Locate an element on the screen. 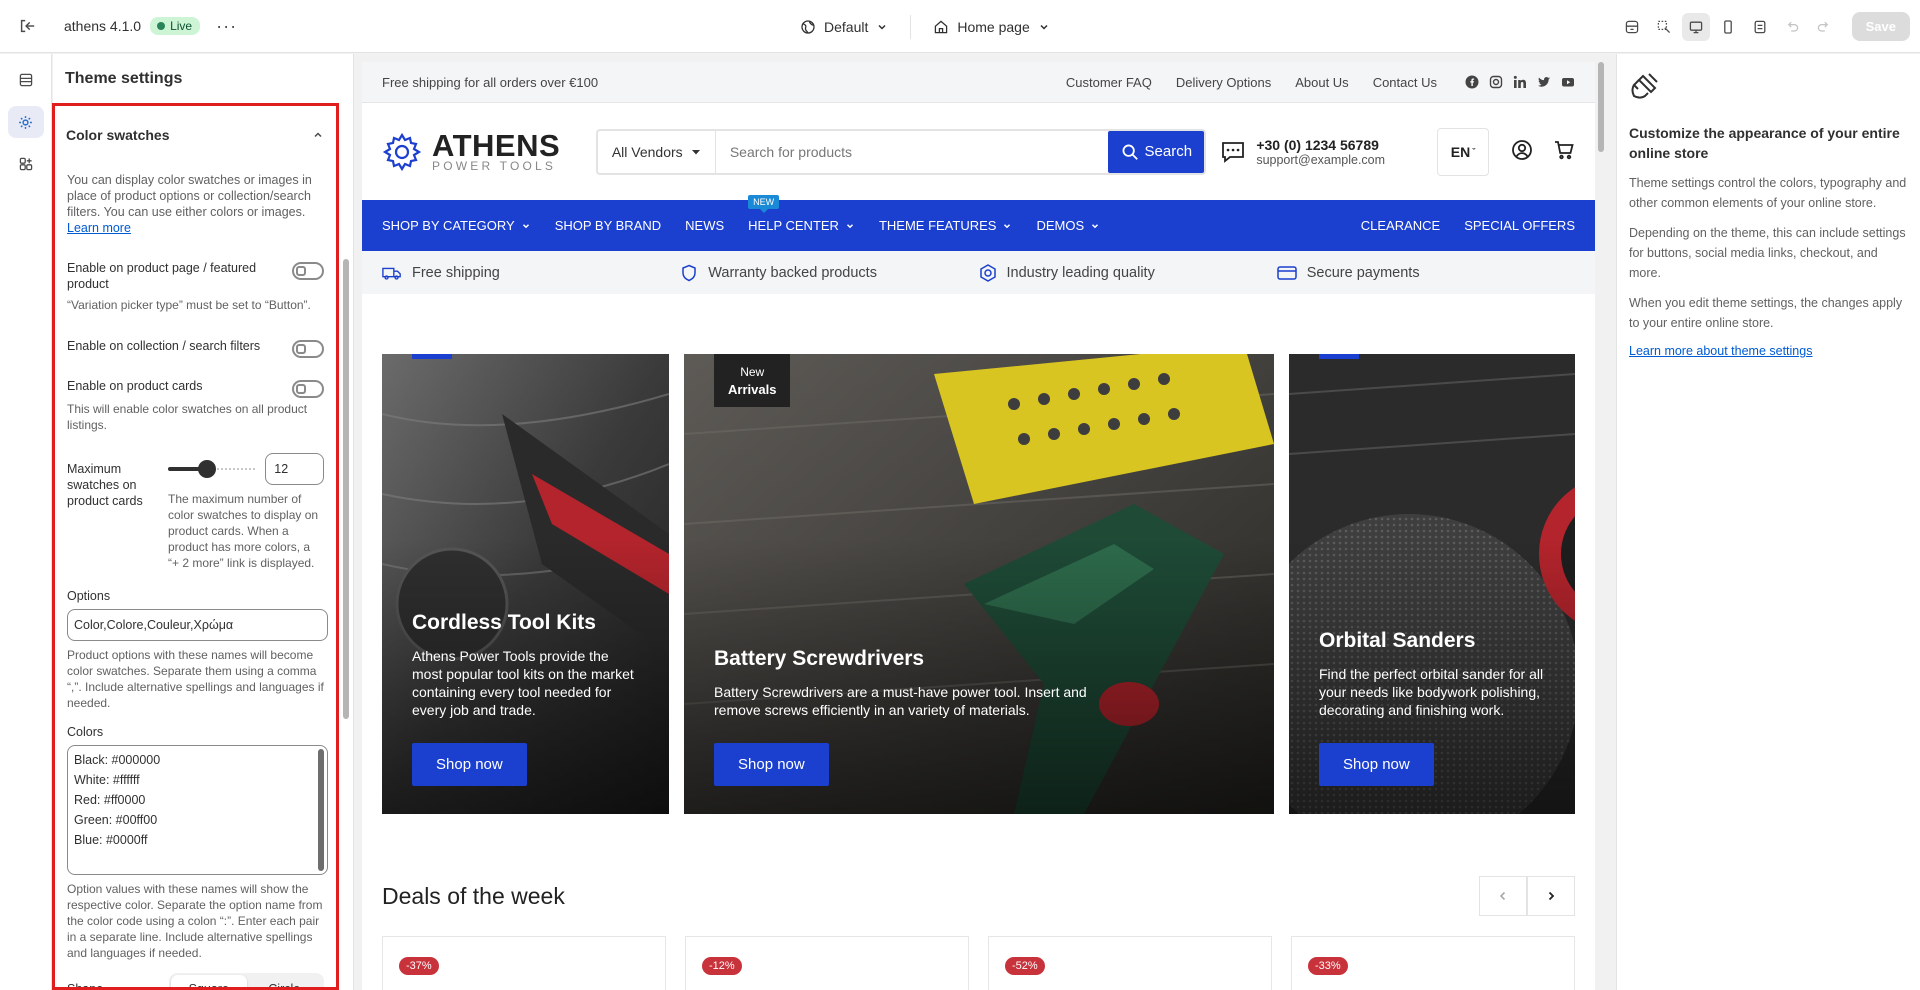  deal-card: -12% is located at coordinates (827, 963).